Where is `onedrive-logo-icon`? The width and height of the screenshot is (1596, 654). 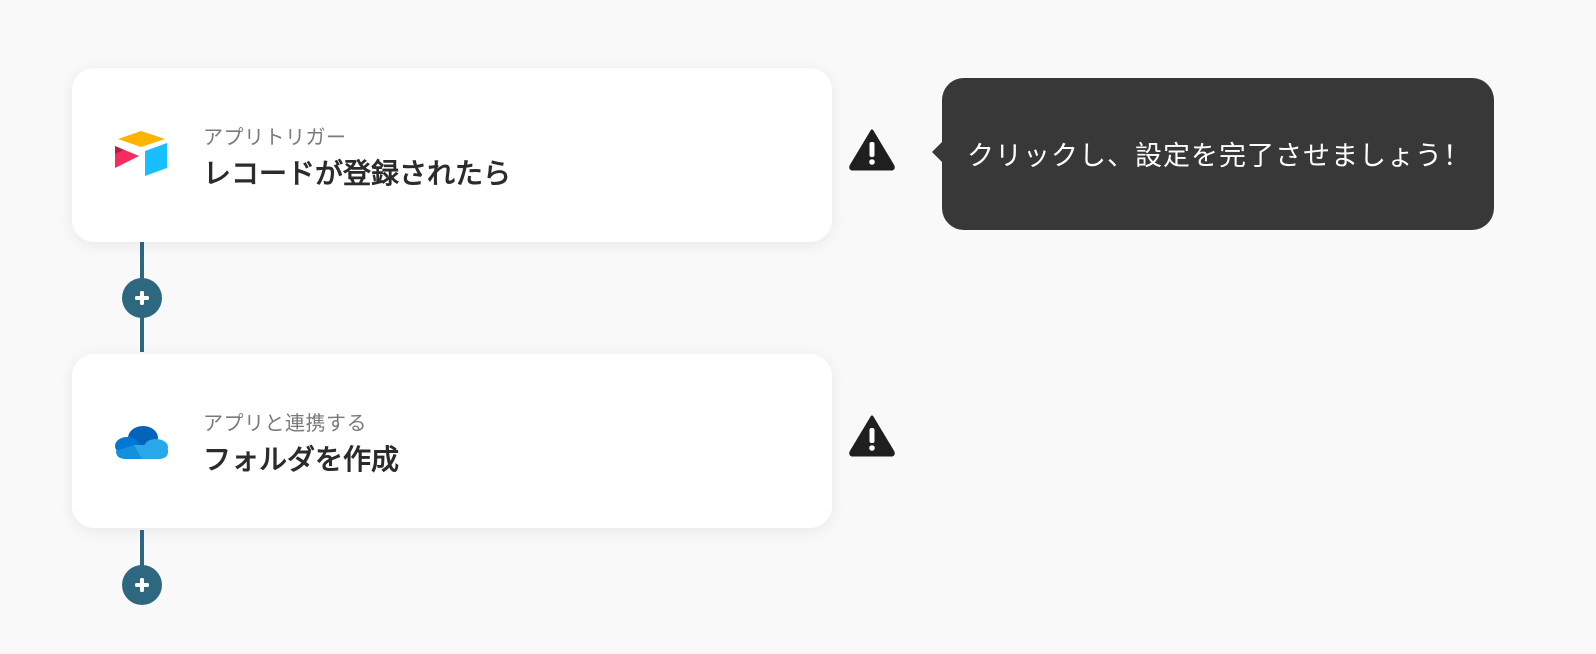 onedrive-logo-icon is located at coordinates (141, 442).